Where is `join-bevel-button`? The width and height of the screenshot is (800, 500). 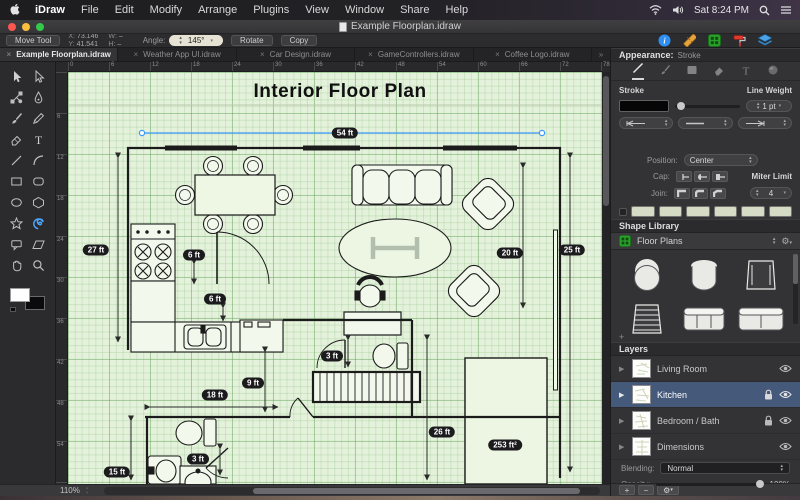
join-bevel-button is located at coordinates (717, 193).